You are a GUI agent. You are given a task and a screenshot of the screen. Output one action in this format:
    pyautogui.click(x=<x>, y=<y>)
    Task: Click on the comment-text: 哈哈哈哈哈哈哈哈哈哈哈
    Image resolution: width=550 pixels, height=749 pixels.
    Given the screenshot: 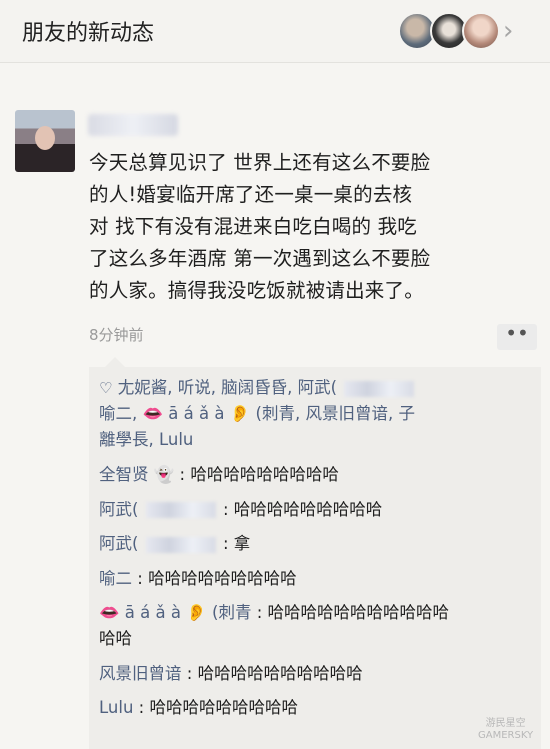 What is the action you would take?
    pyautogui.click(x=358, y=612)
    